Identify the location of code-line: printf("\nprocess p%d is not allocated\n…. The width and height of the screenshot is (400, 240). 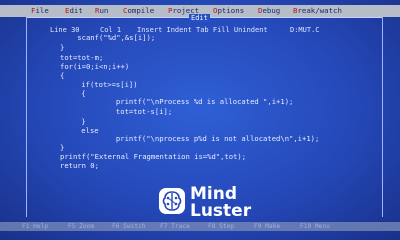
(192, 138).